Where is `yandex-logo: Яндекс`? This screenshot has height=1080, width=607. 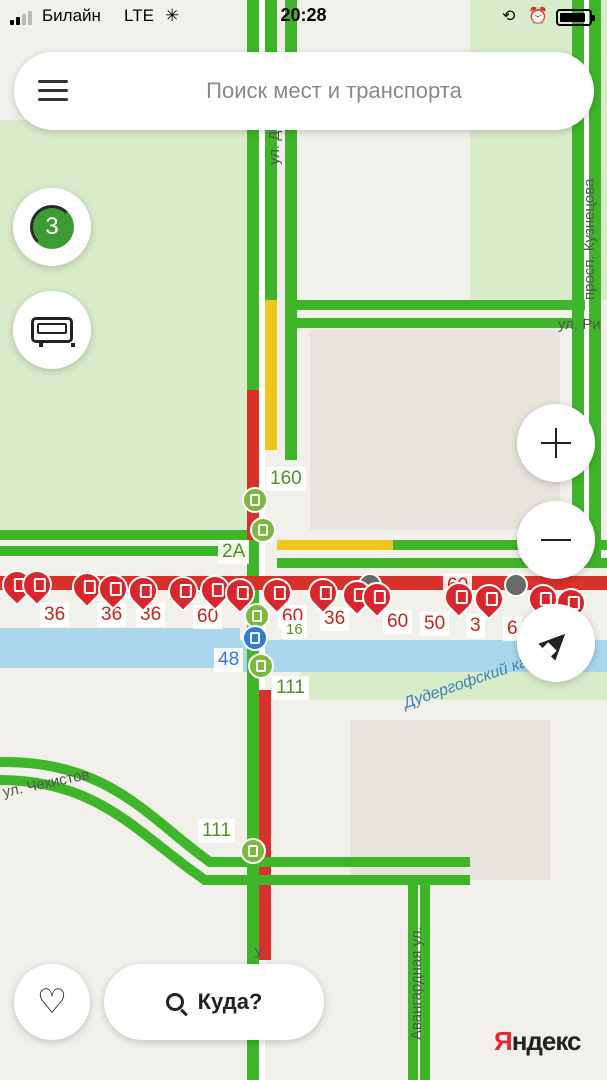 yandex-logo: Яндекс is located at coordinates (537, 1041).